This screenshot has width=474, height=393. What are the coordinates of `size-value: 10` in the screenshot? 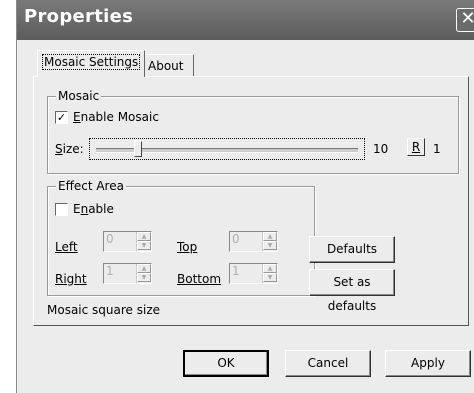 It's located at (381, 149).